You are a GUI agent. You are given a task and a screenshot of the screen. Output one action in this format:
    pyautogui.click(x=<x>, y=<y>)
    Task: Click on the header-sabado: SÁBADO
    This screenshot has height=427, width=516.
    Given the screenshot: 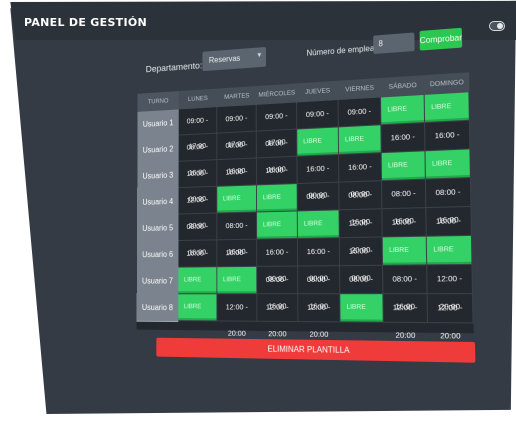 What is the action you would take?
    pyautogui.click(x=402, y=86)
    